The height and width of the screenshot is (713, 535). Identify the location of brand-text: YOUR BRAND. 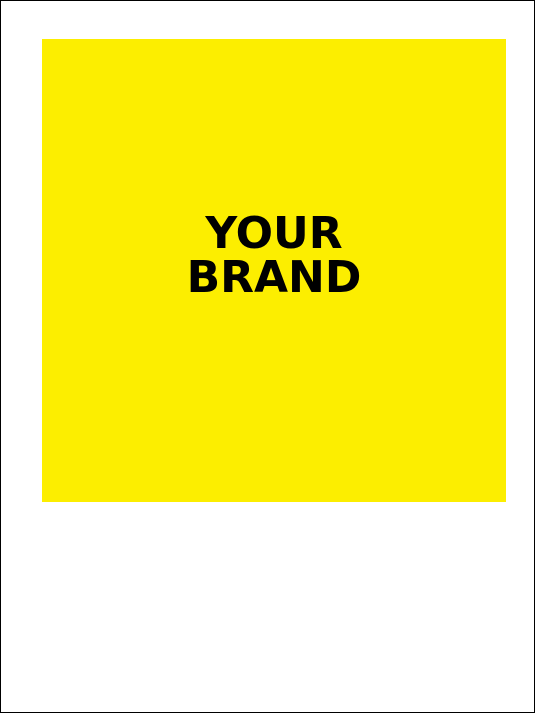
(274, 256).